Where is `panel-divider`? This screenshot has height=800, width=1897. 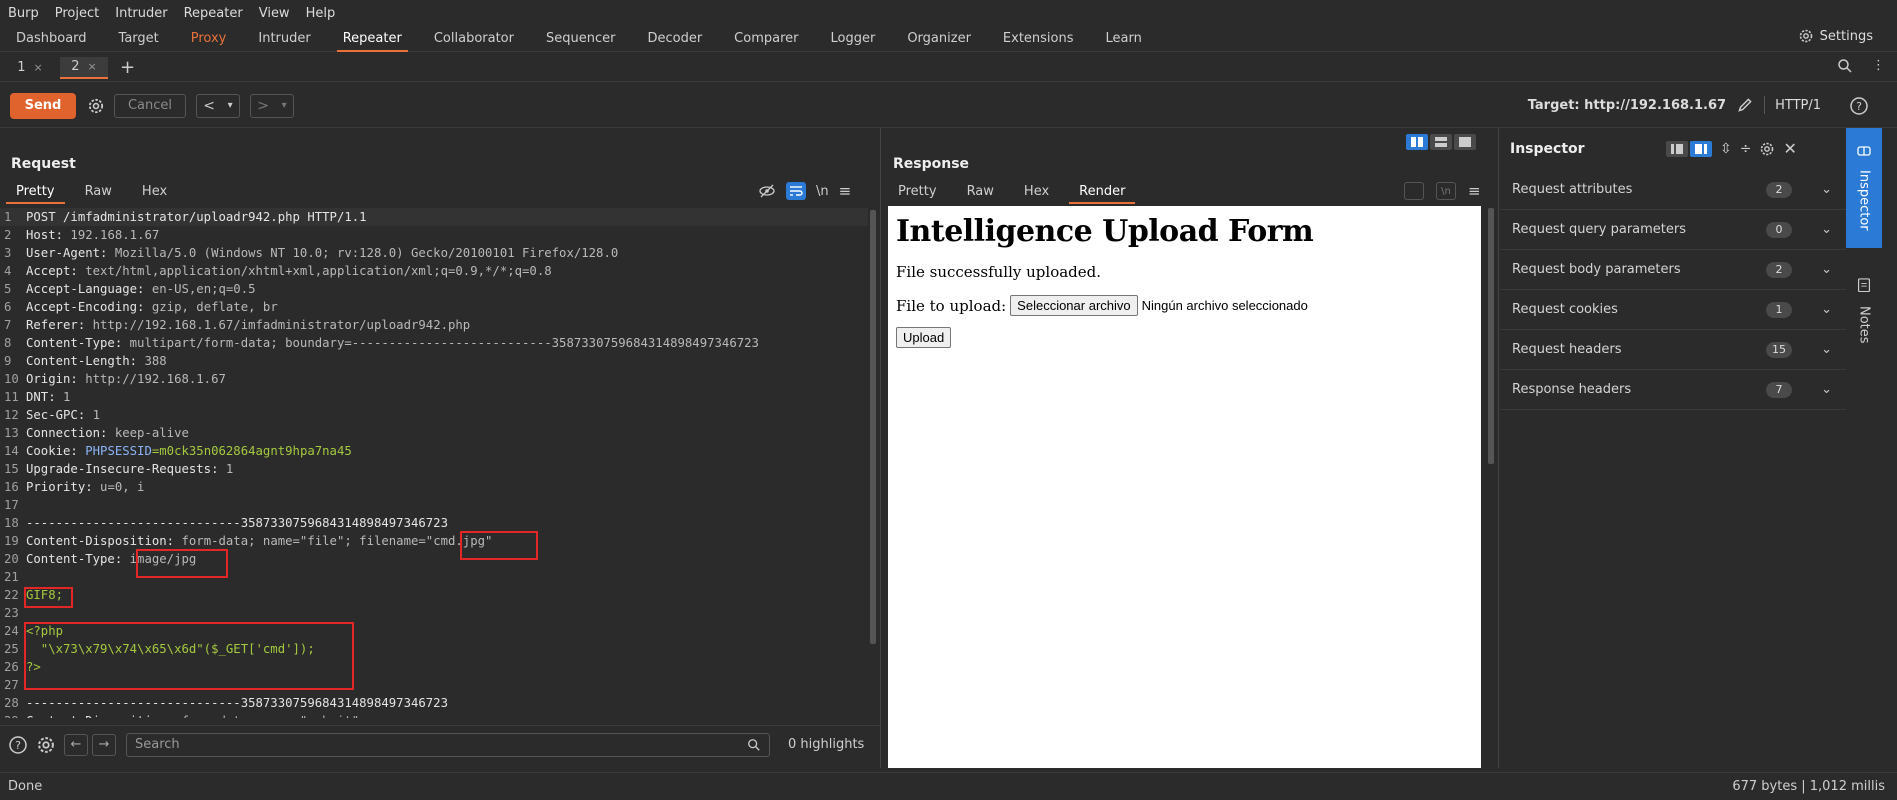 panel-divider is located at coordinates (880, 448).